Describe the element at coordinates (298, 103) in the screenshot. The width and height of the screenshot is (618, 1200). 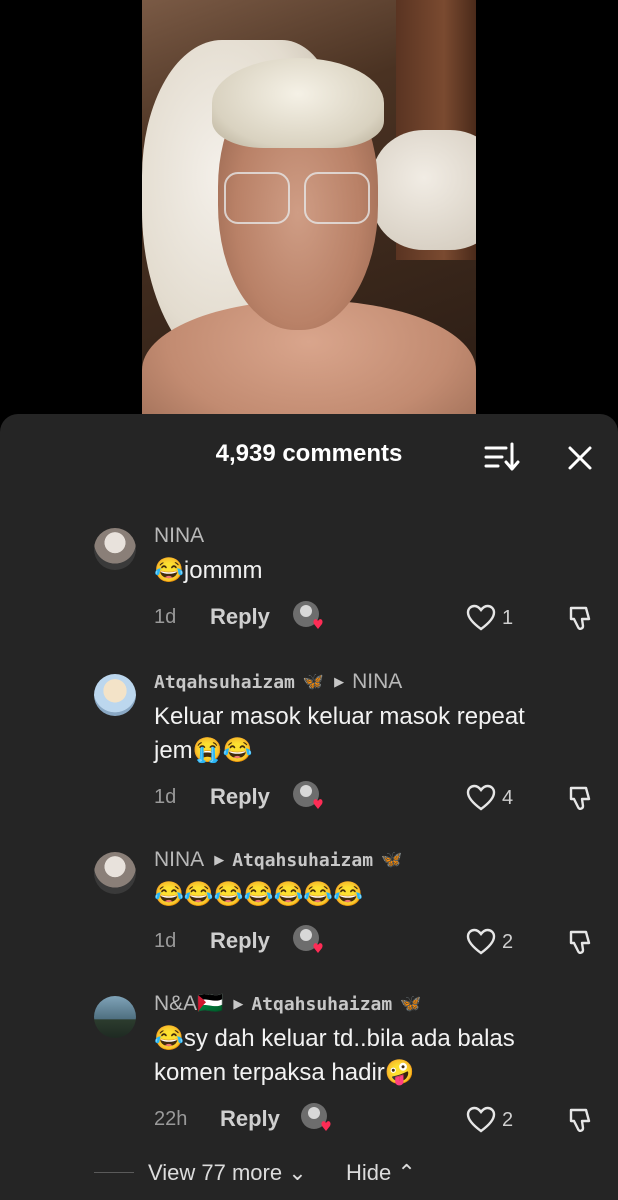
I see `hair` at that location.